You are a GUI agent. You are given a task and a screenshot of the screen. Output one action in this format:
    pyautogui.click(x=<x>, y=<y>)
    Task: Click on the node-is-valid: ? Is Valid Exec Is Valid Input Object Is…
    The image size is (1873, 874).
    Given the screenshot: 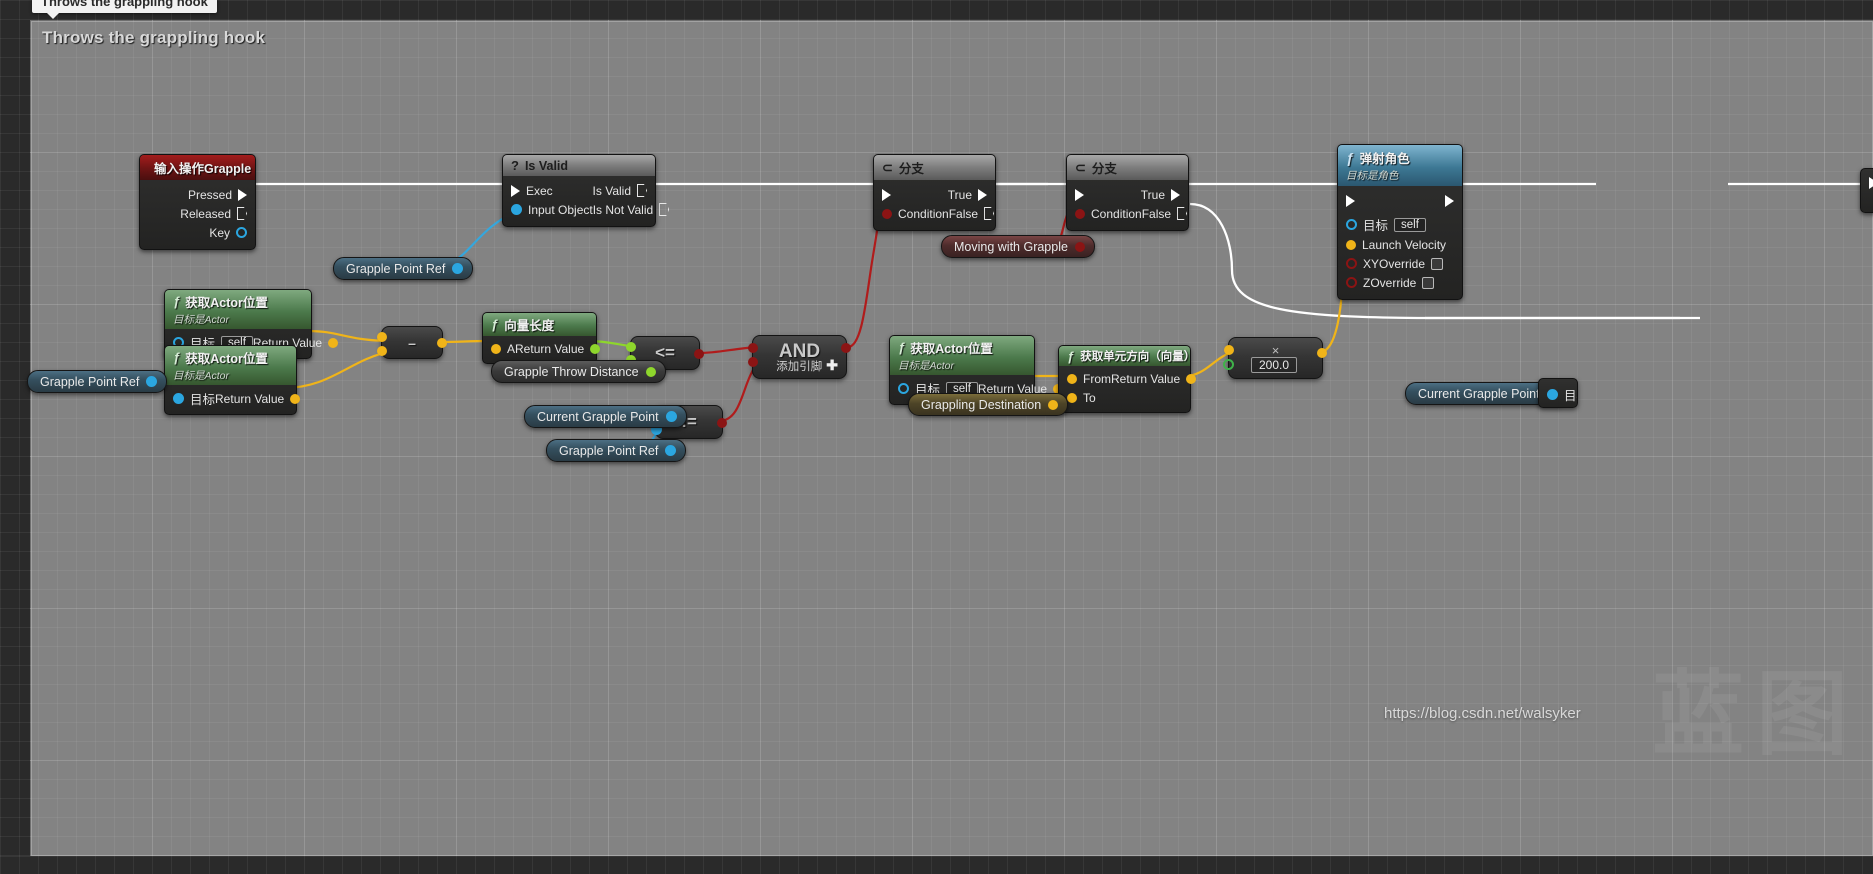 What is the action you would take?
    pyautogui.click(x=586, y=190)
    